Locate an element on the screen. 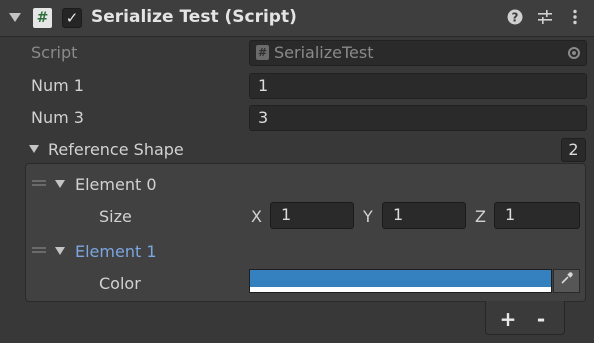 The image size is (594, 343). more-menu-icon is located at coordinates (575, 19).